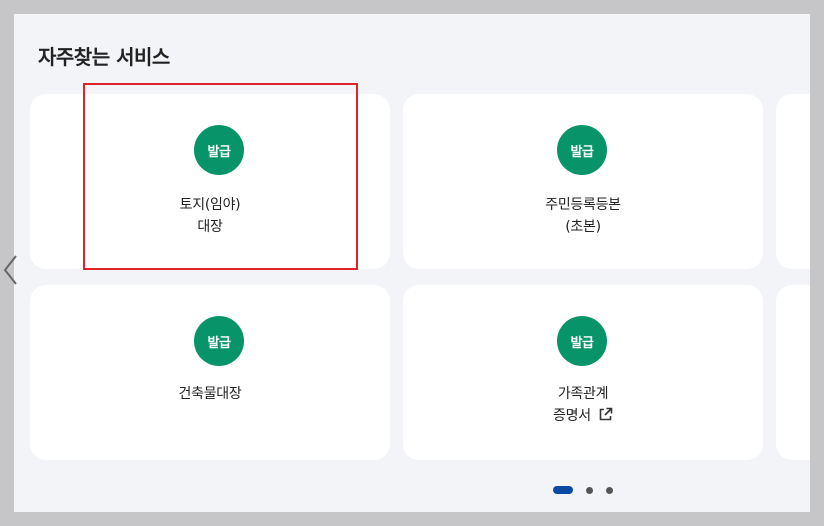 This screenshot has width=824, height=526. Describe the element at coordinates (210, 181) in the screenshot. I see `service-card-land-register: 발급 토지(임야) 대장` at that location.